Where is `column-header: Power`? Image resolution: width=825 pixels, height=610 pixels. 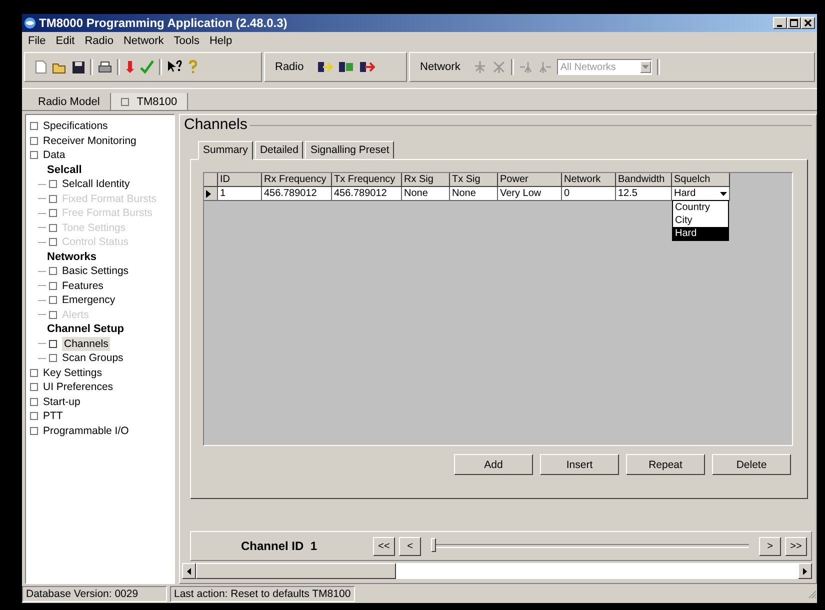 column-header: Power is located at coordinates (530, 180).